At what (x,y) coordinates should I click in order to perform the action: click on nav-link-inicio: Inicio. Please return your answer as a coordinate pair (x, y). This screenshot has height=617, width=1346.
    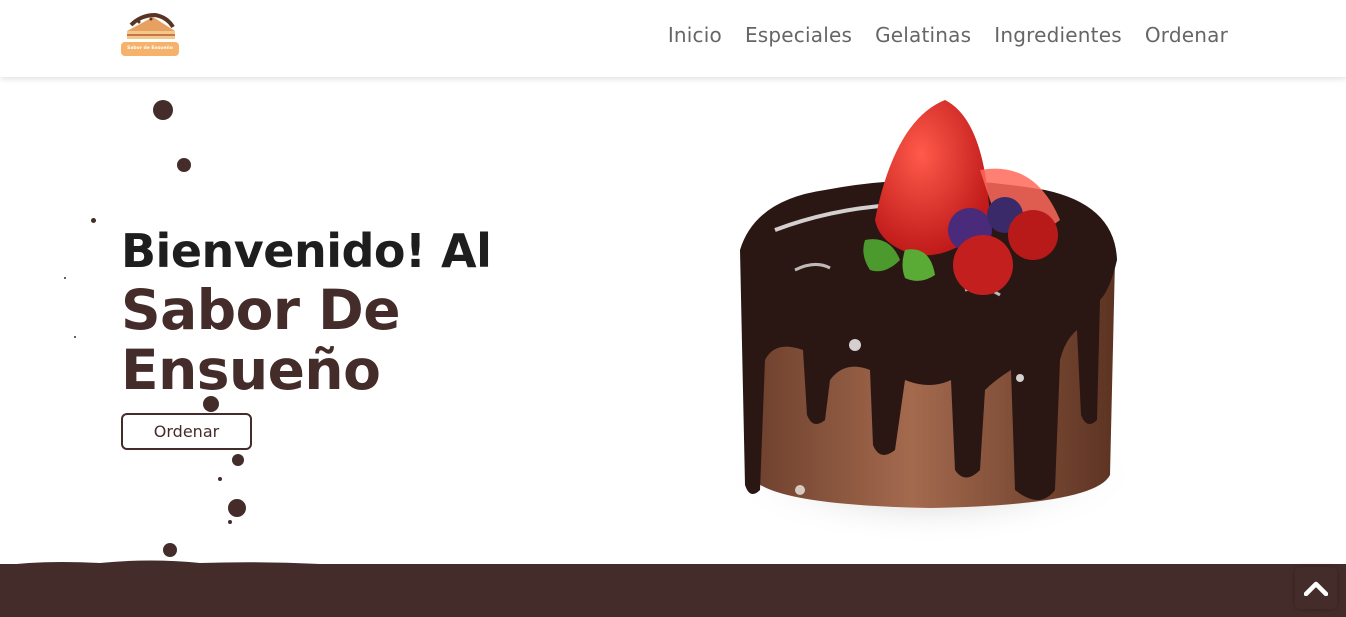
    Looking at the image, I should click on (695, 35).